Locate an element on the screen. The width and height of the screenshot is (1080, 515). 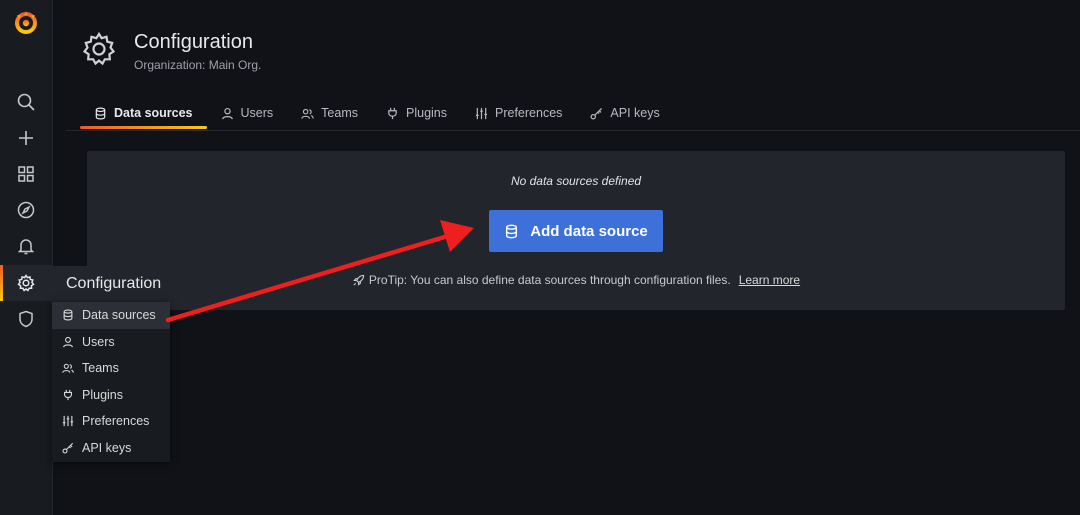
tab-plugins: Plugins is located at coordinates (416, 113).